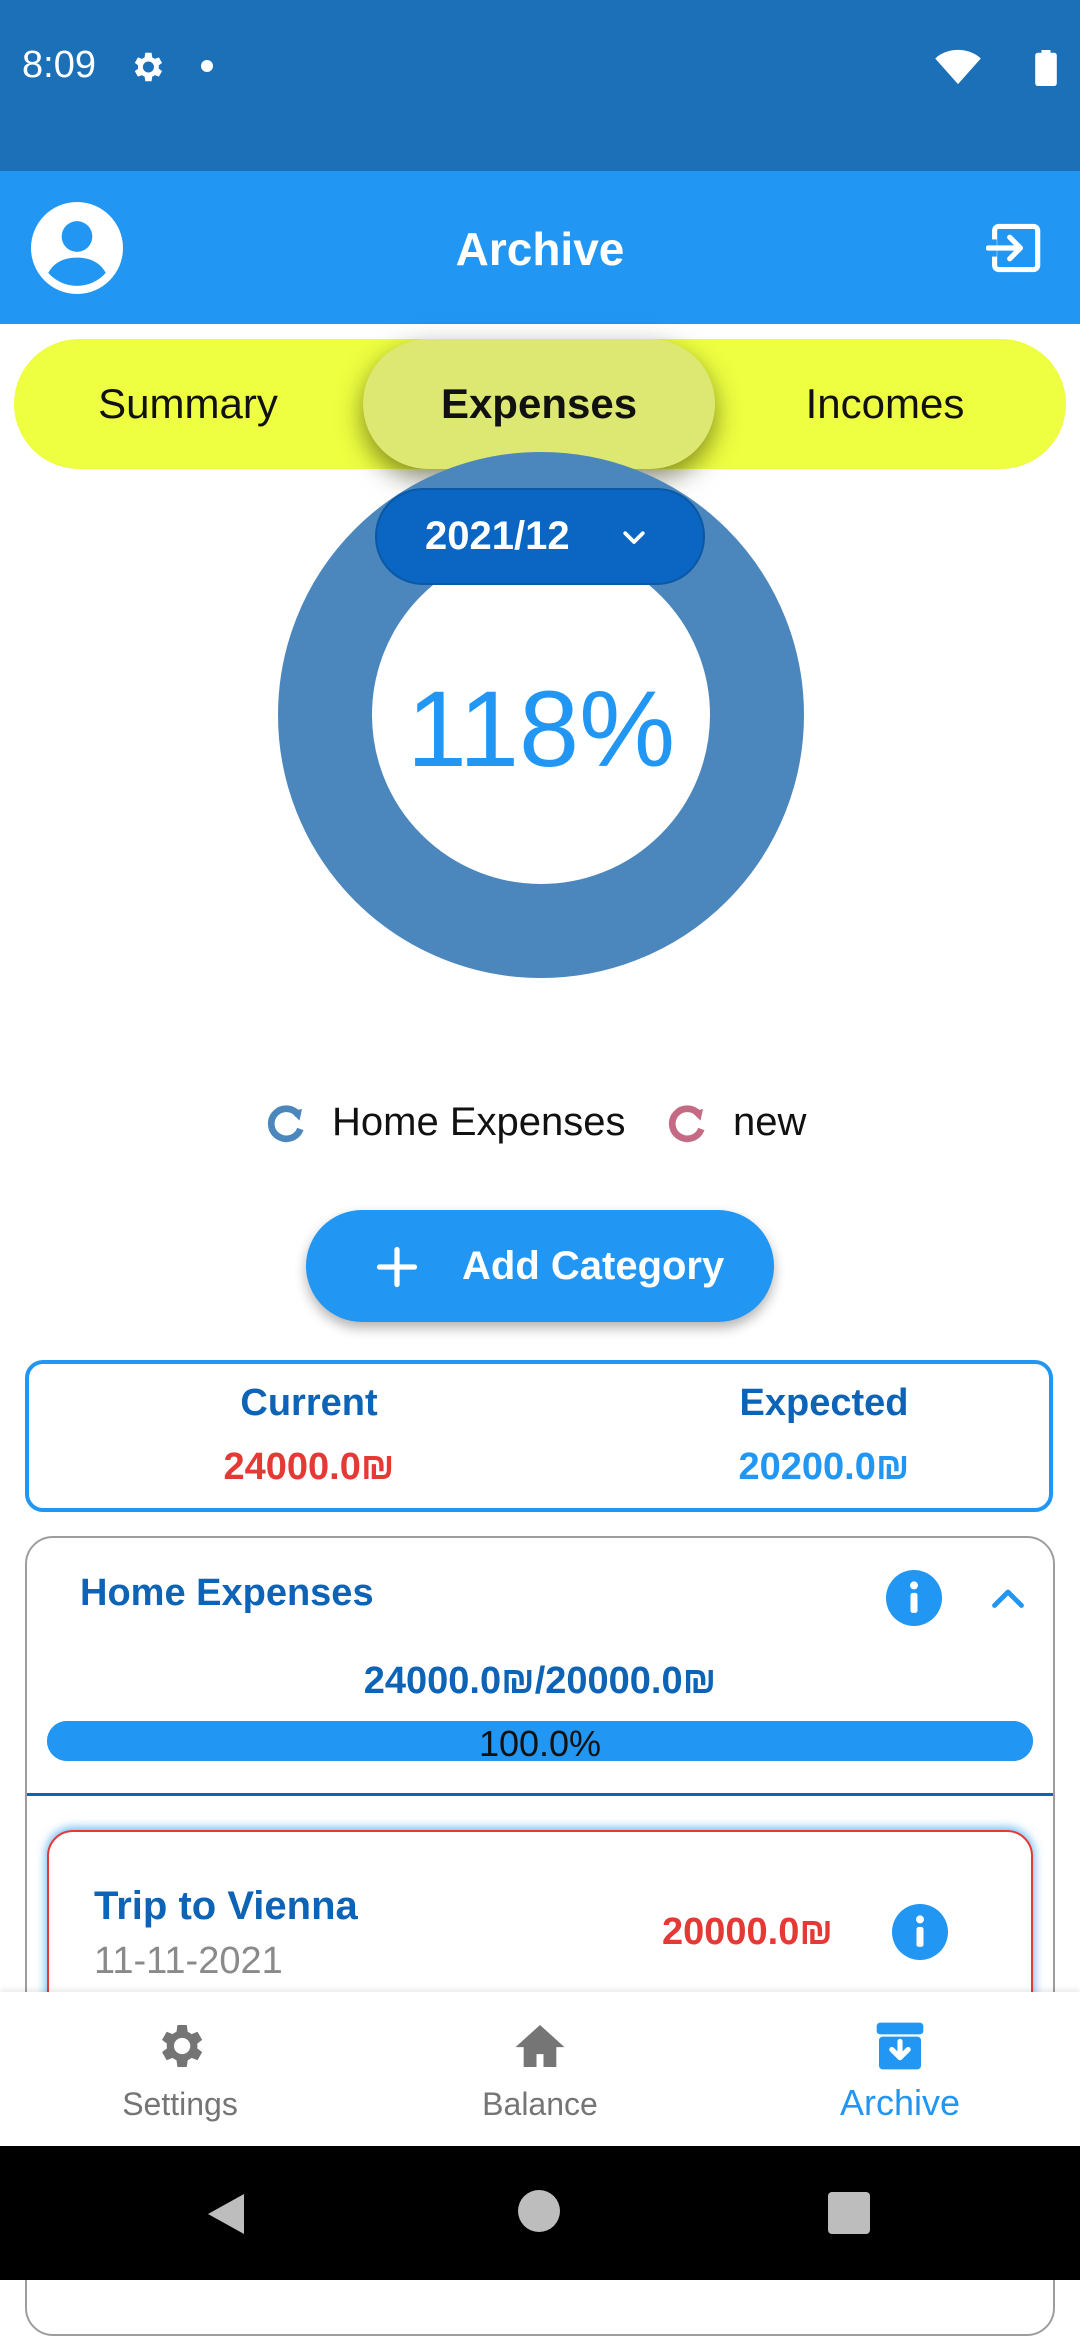  I want to click on bottom-navigation: Settings Balance Archive, so click(540, 2069).